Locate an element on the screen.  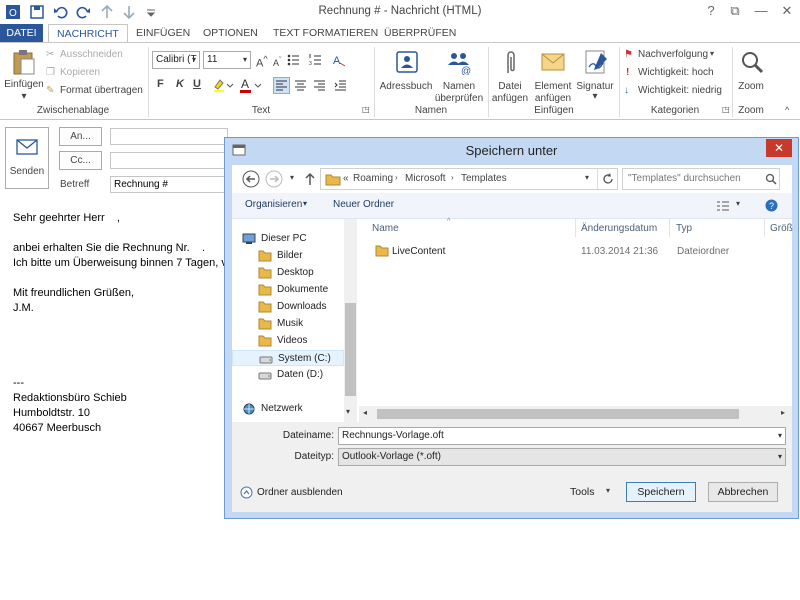
up-folder-button is located at coordinates (310, 179).